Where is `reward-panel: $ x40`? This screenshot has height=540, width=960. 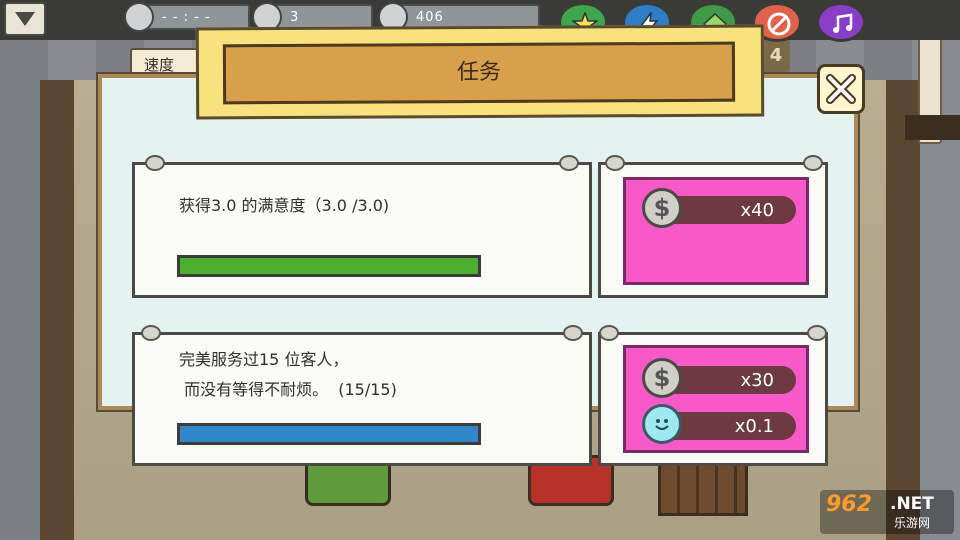
reward-panel: $ x40 is located at coordinates (716, 231).